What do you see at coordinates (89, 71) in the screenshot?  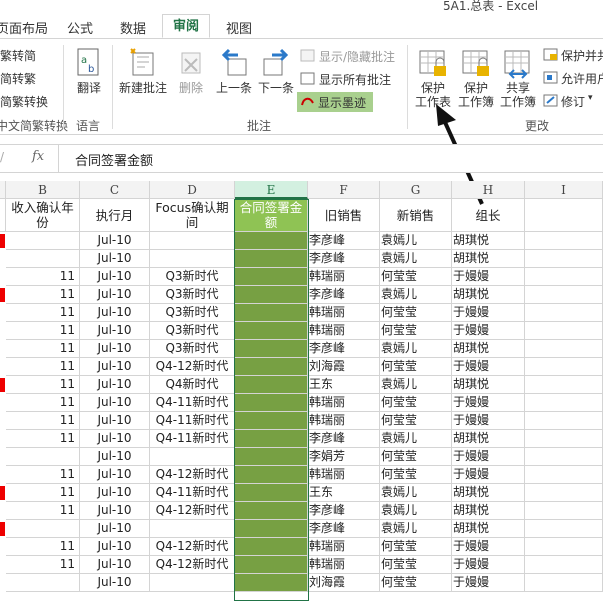 I see `translate-button: a b 翻译` at bounding box center [89, 71].